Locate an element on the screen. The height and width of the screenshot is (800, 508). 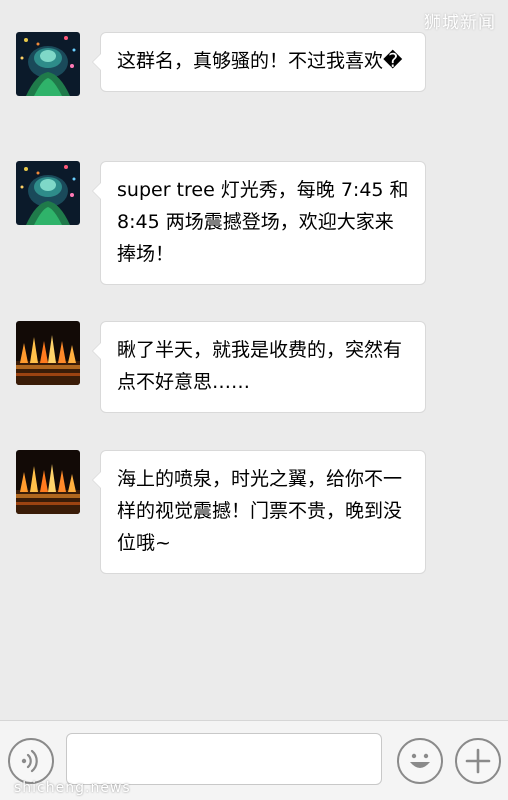
voice-button is located at coordinates (31, 761).